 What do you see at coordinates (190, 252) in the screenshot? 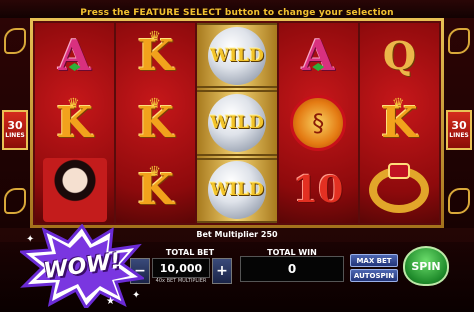
I see `total-bet-label: TOTAL BET` at bounding box center [190, 252].